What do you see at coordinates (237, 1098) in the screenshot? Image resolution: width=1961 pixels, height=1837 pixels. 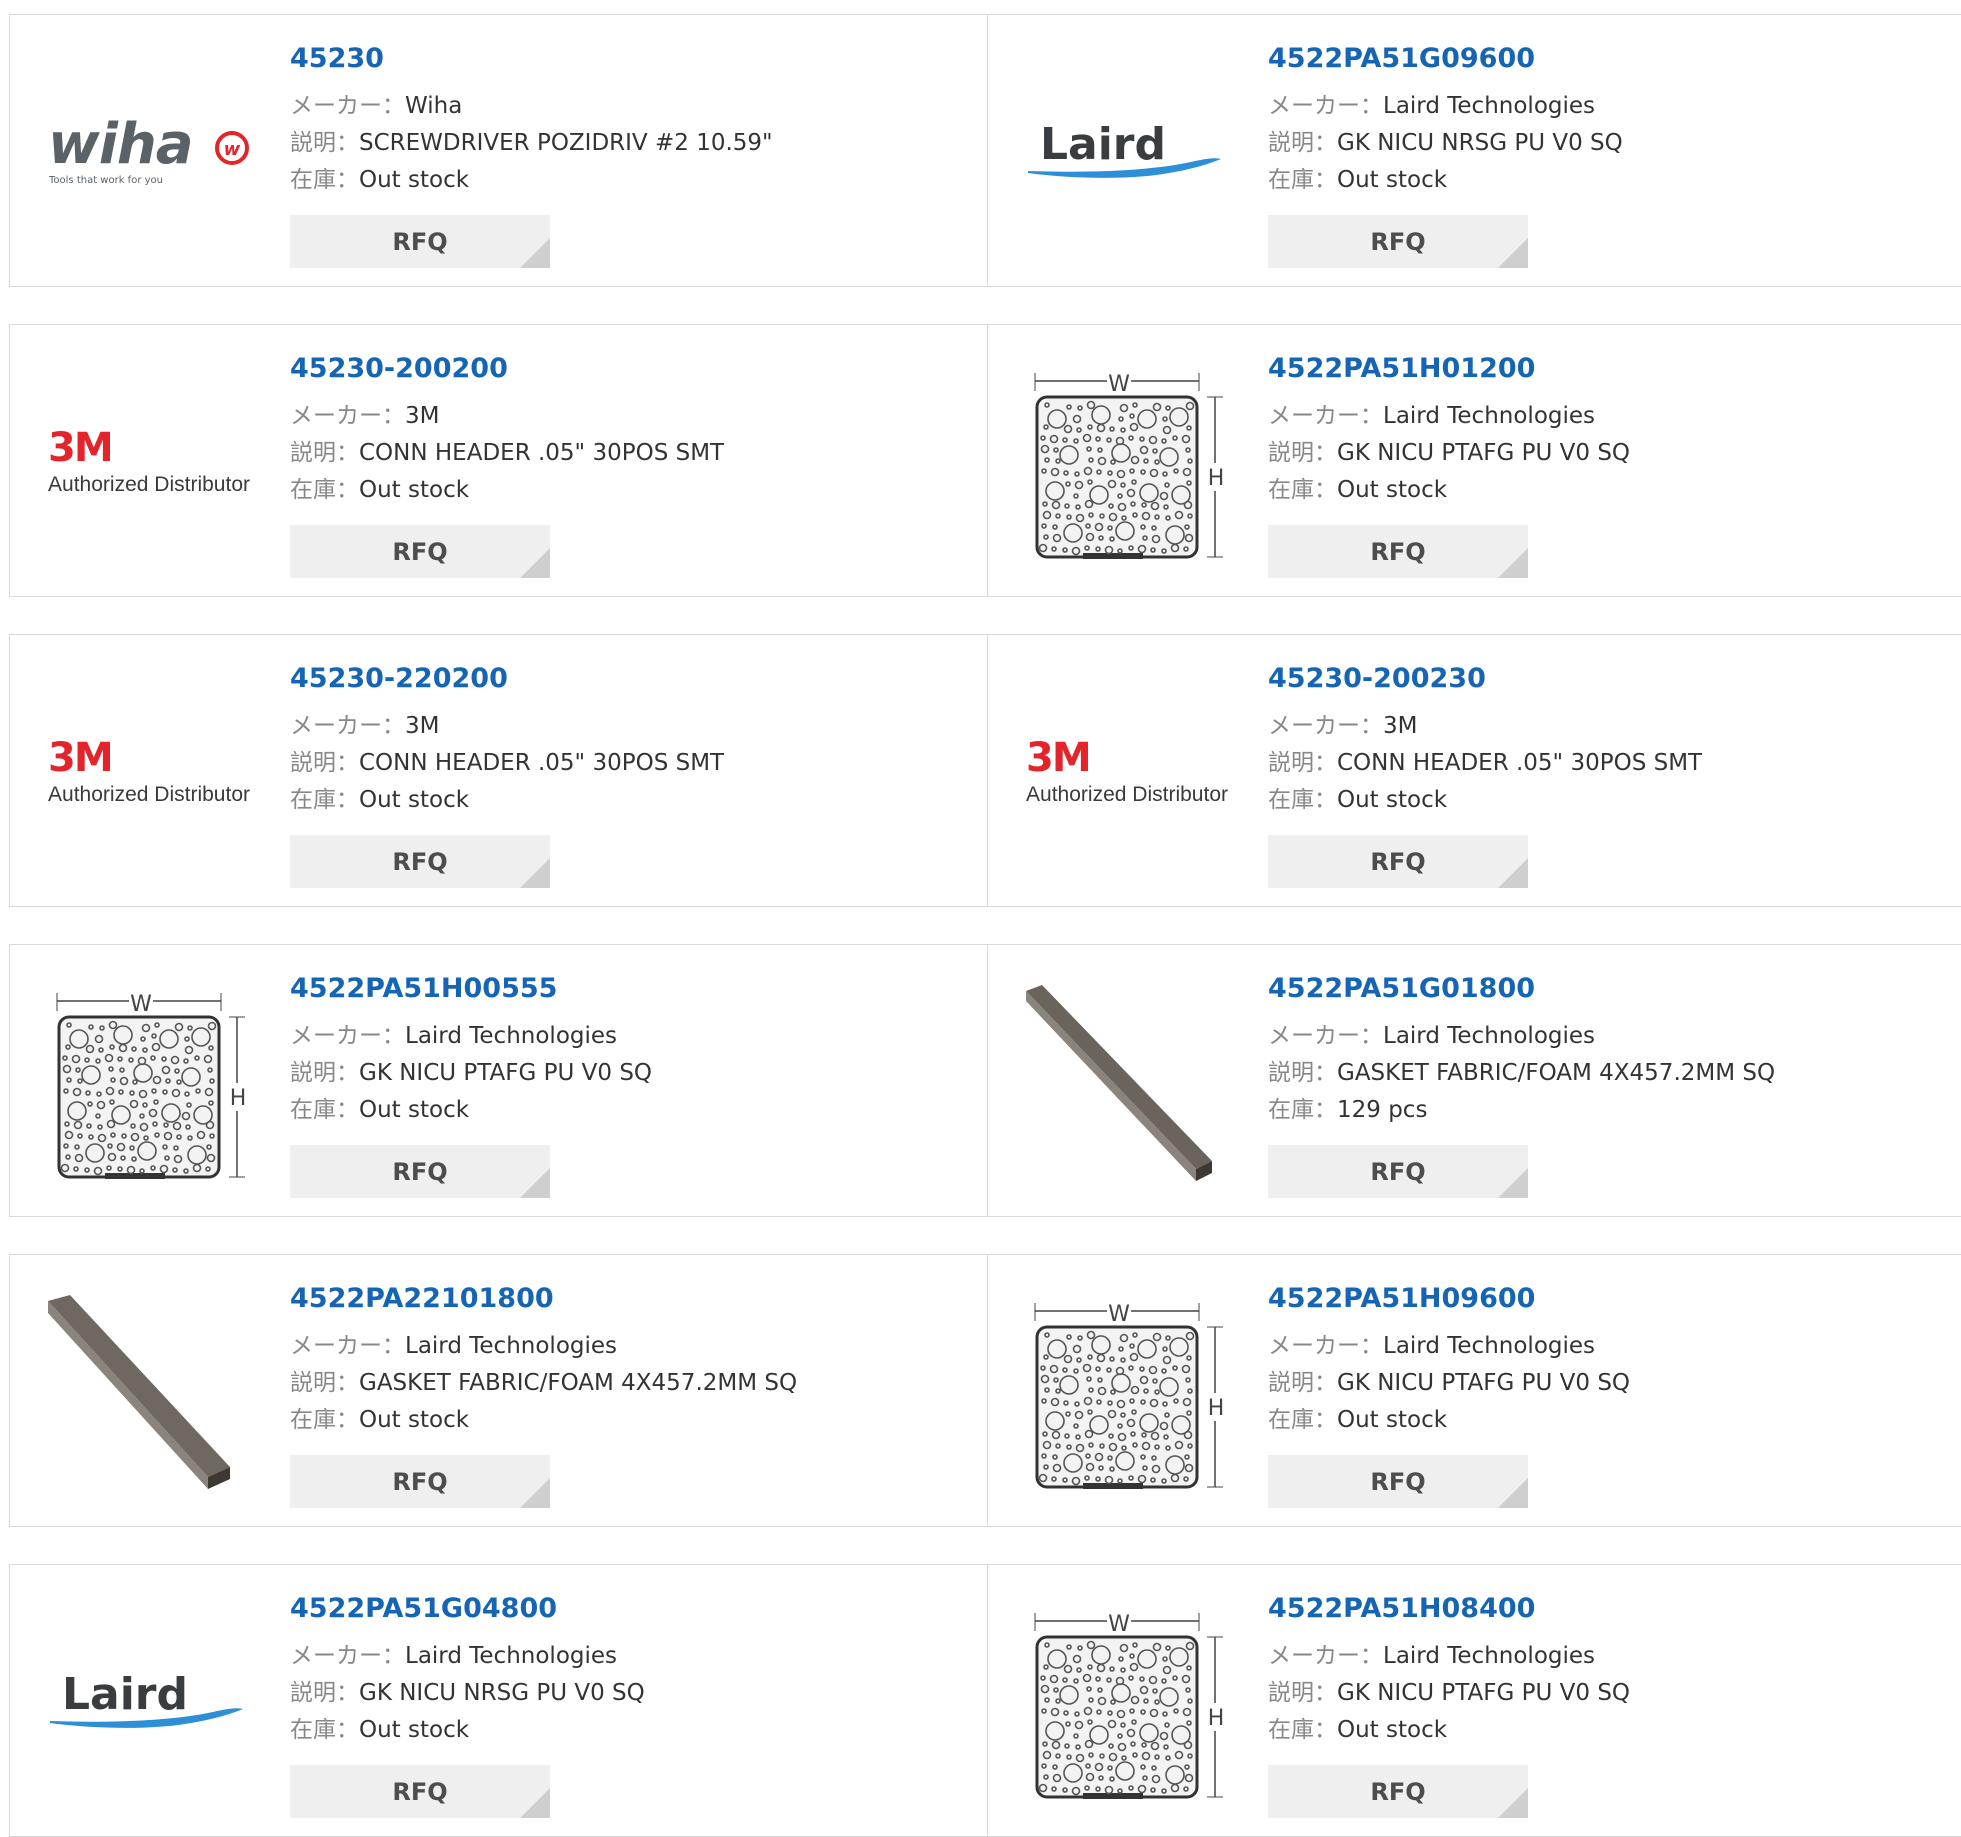 I see `height-label: H` at bounding box center [237, 1098].